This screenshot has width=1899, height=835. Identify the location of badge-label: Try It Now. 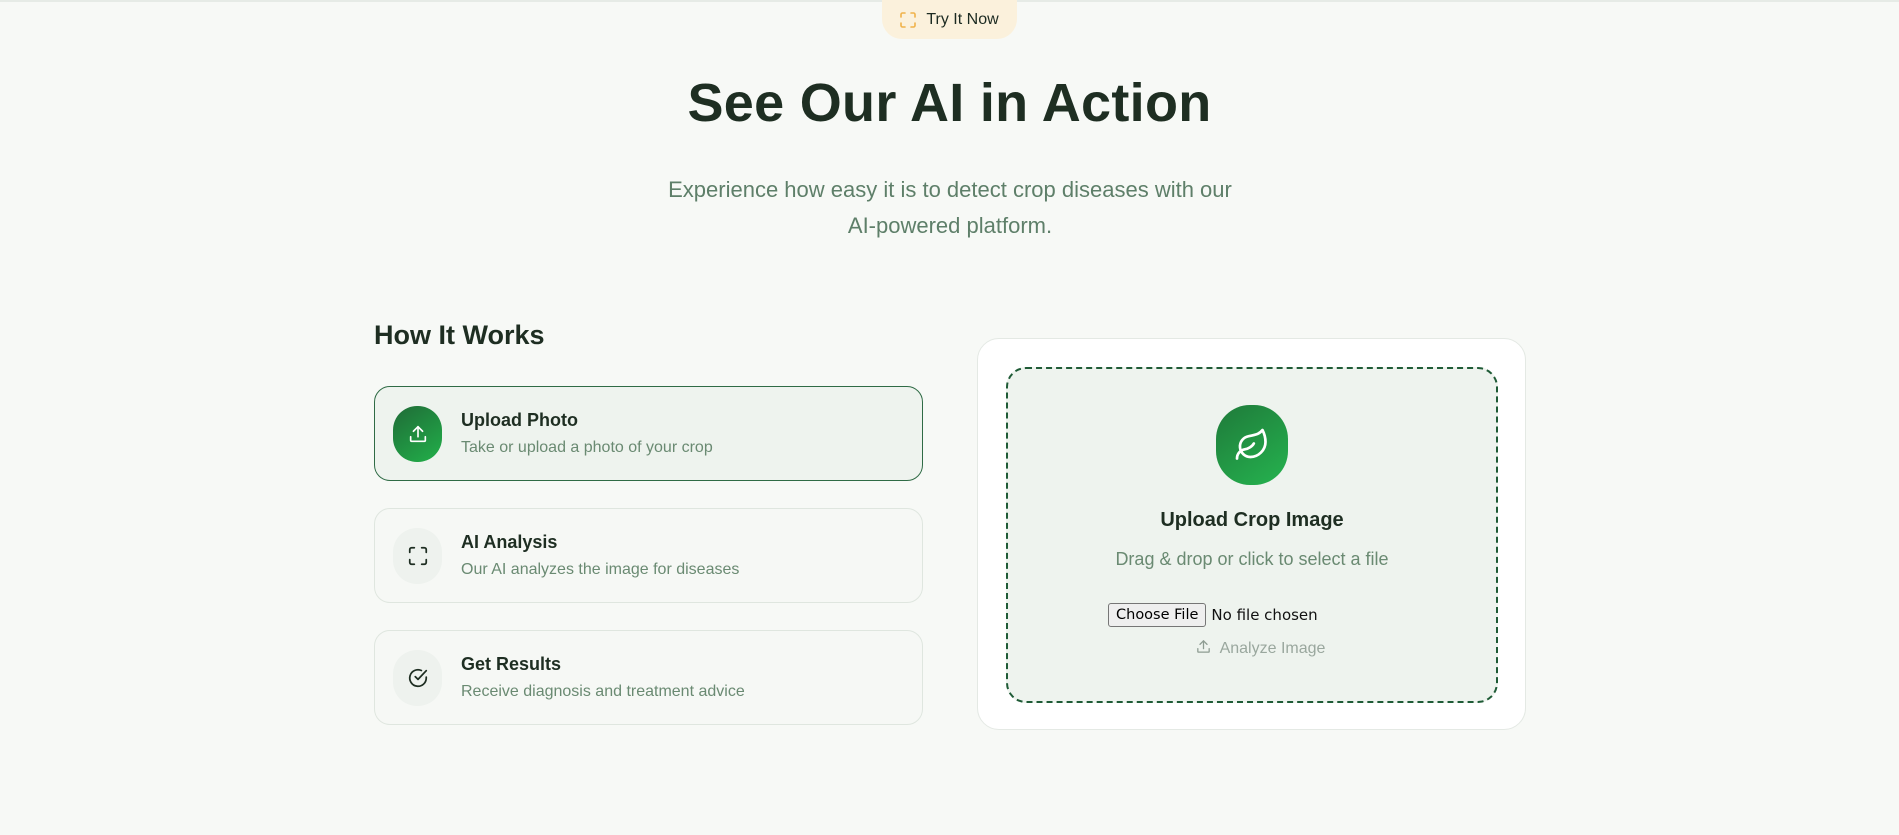
(962, 19).